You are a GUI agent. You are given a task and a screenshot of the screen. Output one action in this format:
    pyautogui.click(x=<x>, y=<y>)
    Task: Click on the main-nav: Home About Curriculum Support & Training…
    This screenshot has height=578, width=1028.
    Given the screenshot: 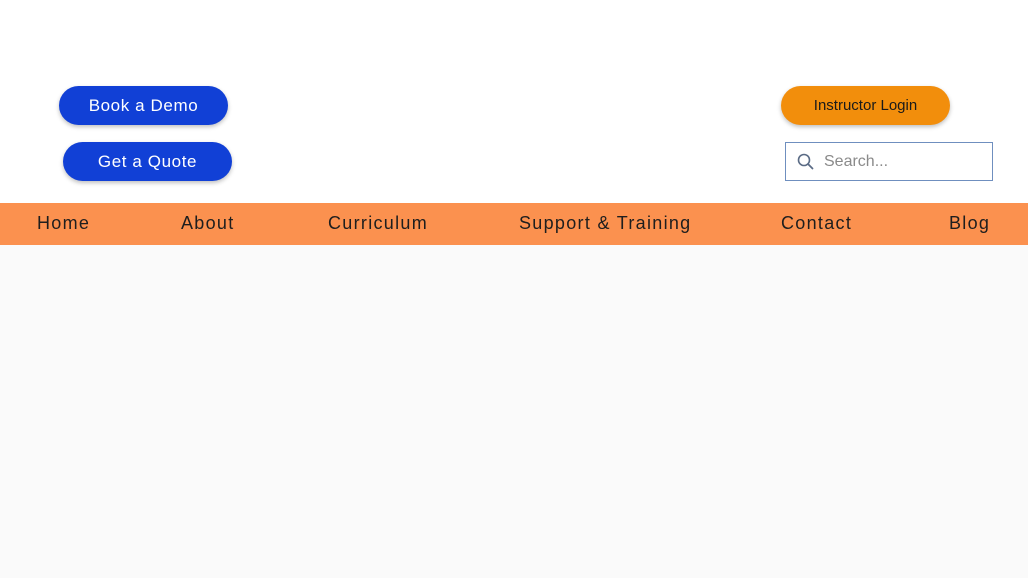 What is the action you would take?
    pyautogui.click(x=514, y=224)
    